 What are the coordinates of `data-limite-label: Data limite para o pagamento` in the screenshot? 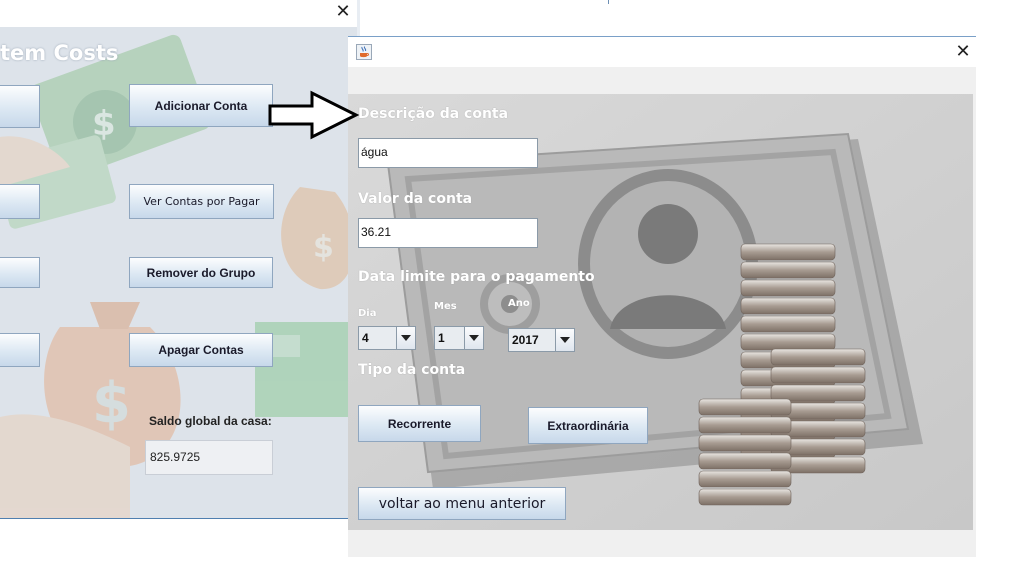 It's located at (476, 277).